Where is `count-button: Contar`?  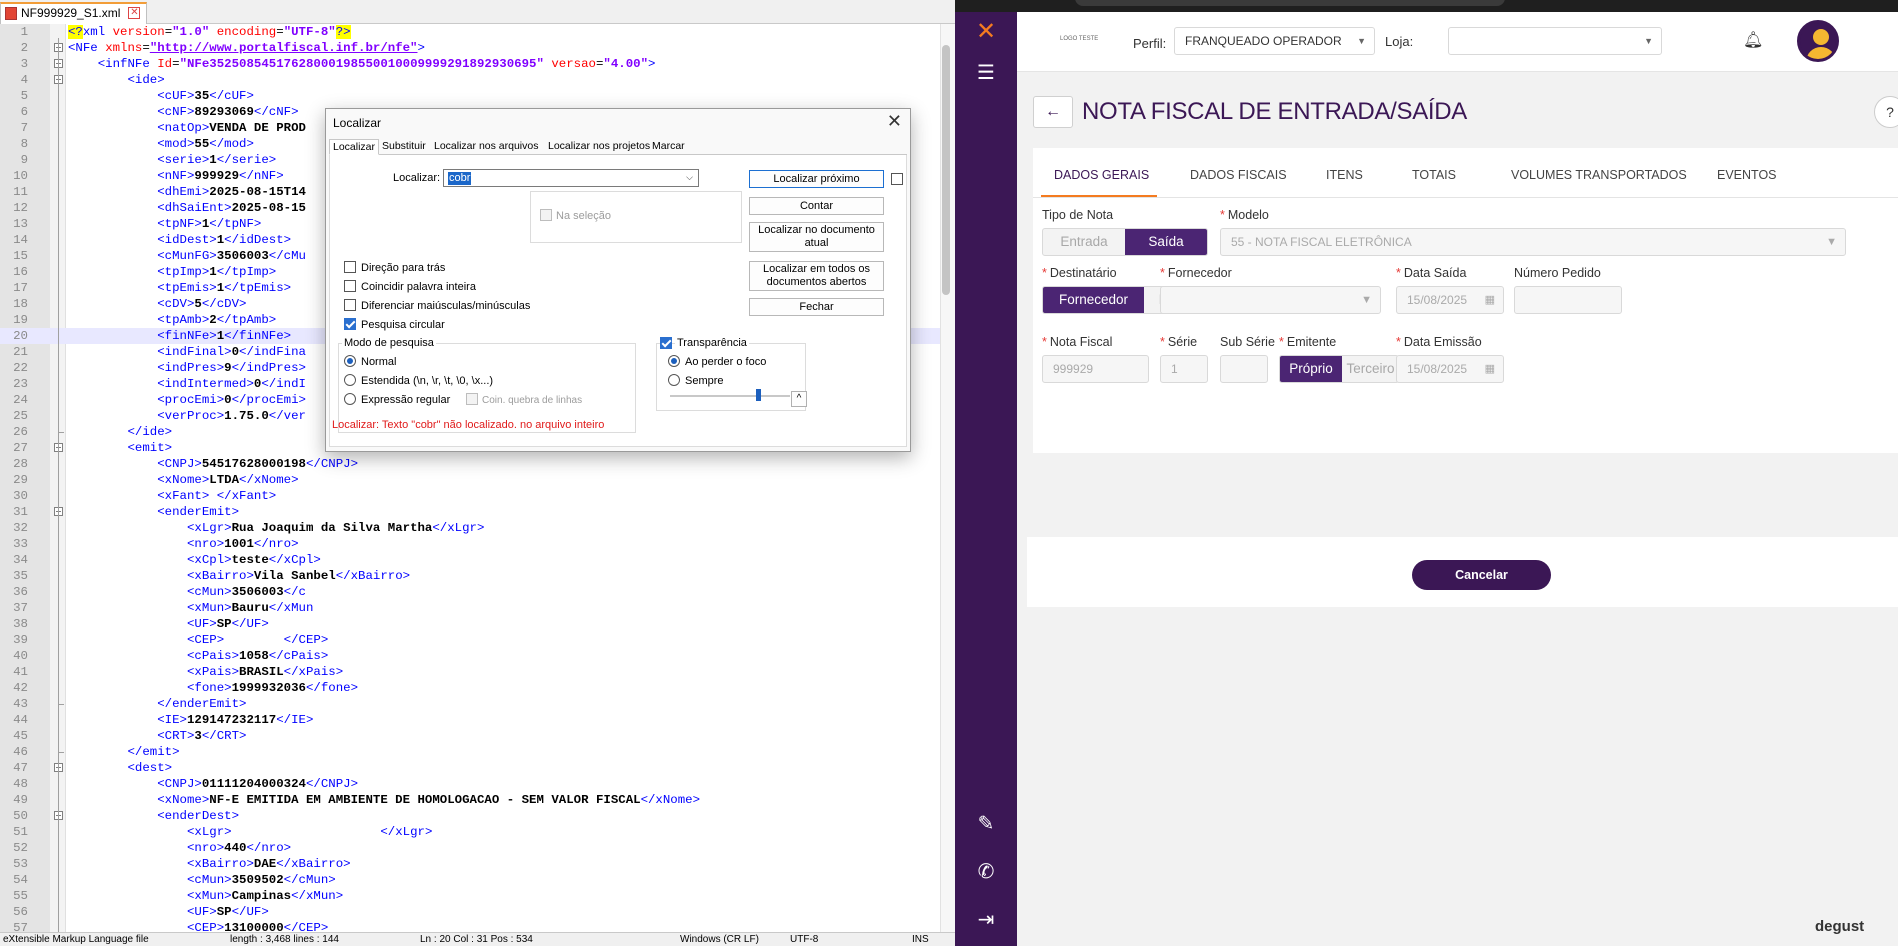 count-button: Contar is located at coordinates (816, 206).